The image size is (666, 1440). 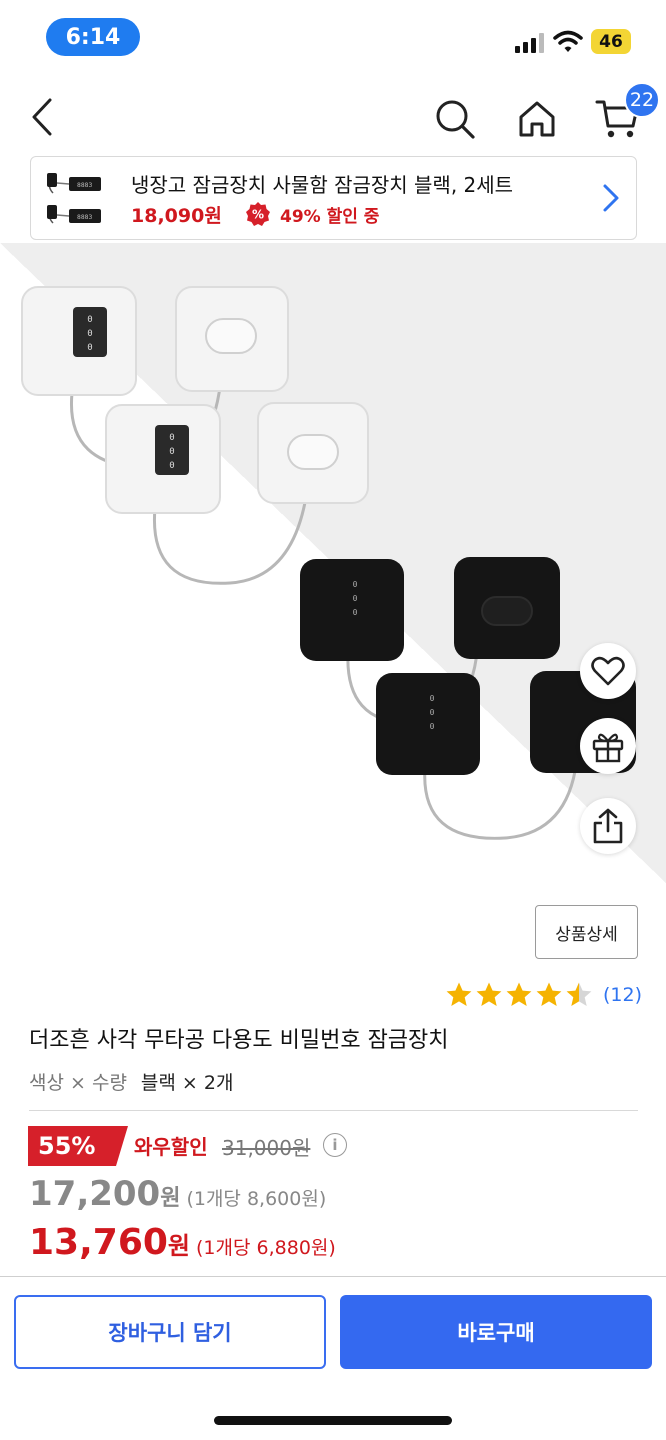 I want to click on product-detail-button: 상품상세, so click(x=586, y=932).